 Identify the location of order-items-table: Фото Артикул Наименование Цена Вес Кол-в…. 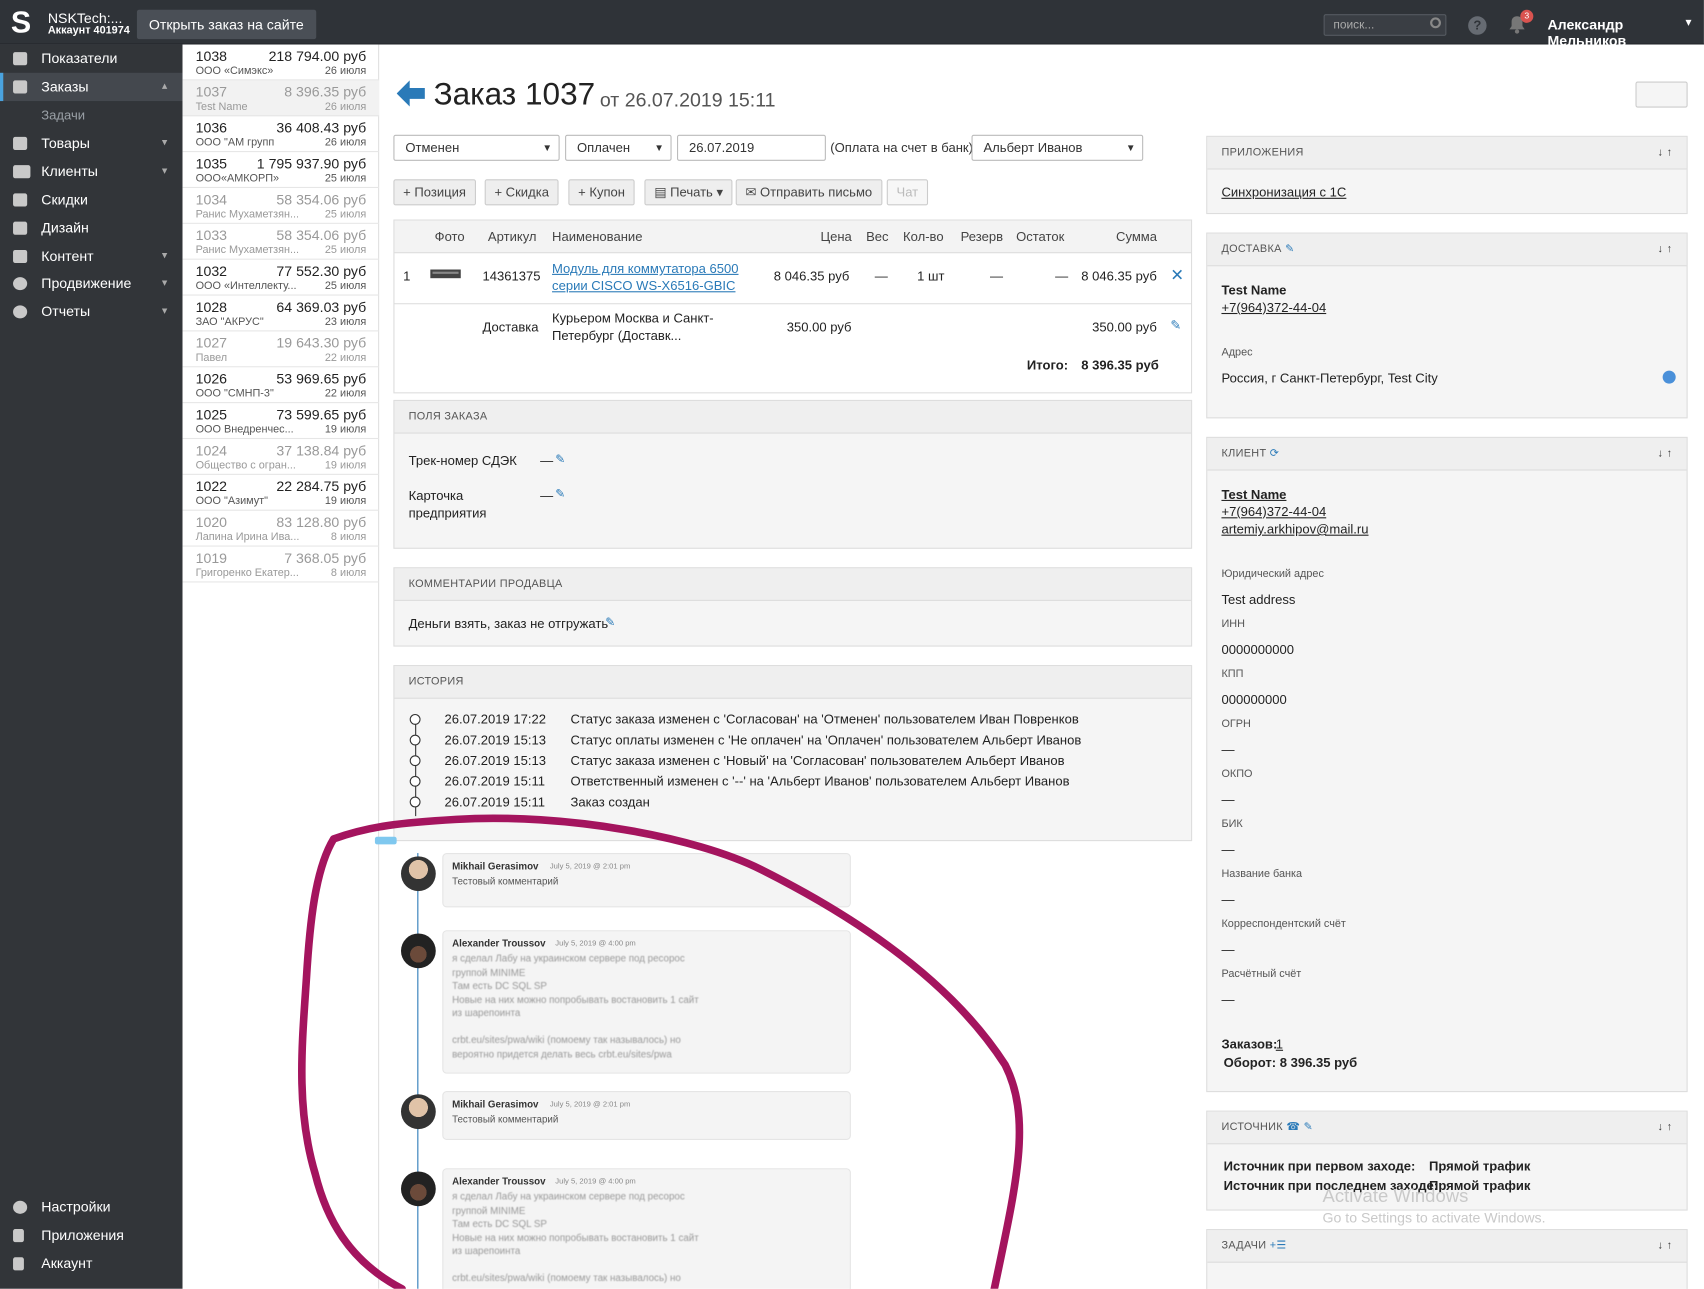
(793, 306).